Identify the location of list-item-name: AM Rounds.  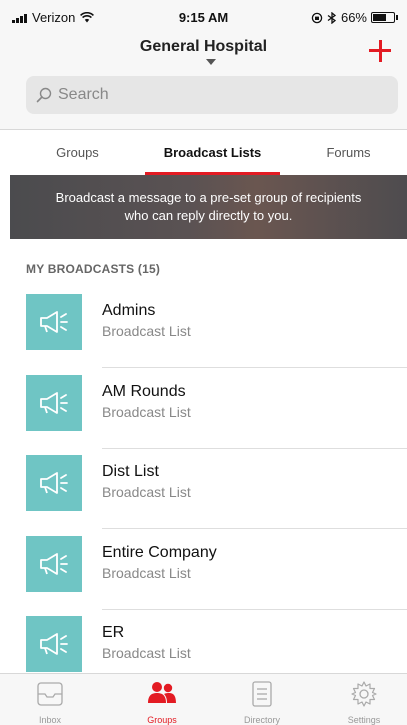
(144, 391).